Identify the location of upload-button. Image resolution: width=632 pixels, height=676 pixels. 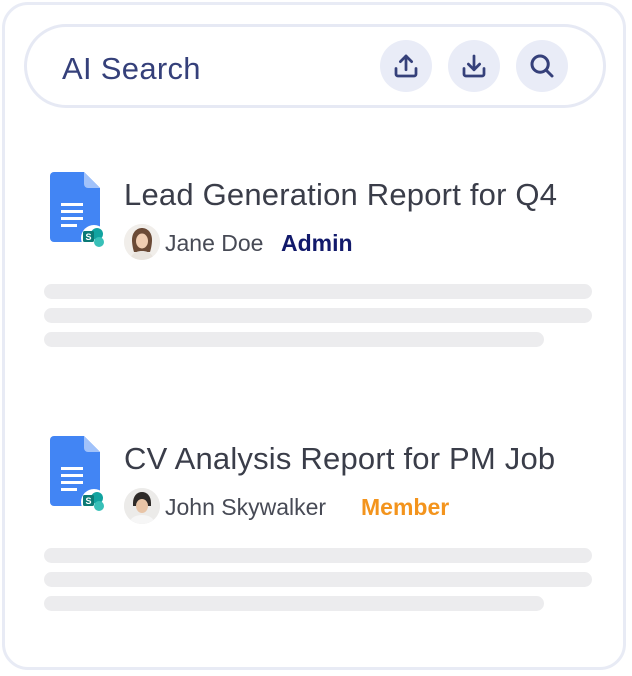
(406, 66).